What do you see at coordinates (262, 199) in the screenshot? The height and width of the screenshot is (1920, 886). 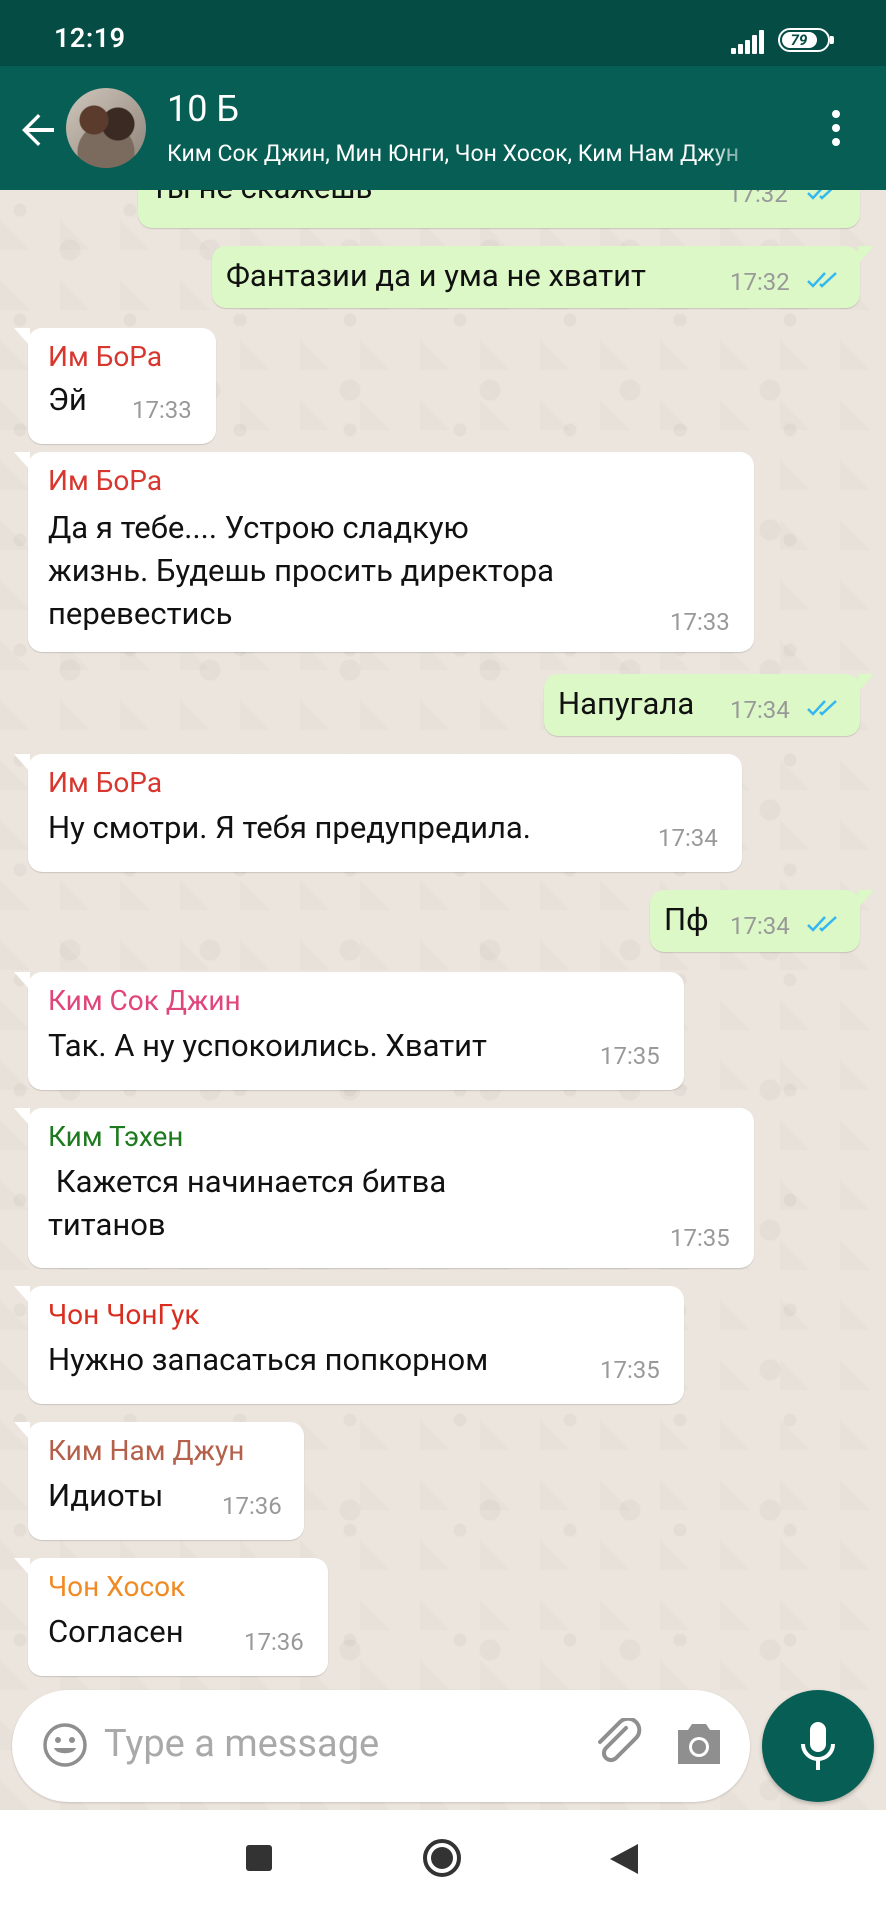 I see `message-text: ты не скажешь` at bounding box center [262, 199].